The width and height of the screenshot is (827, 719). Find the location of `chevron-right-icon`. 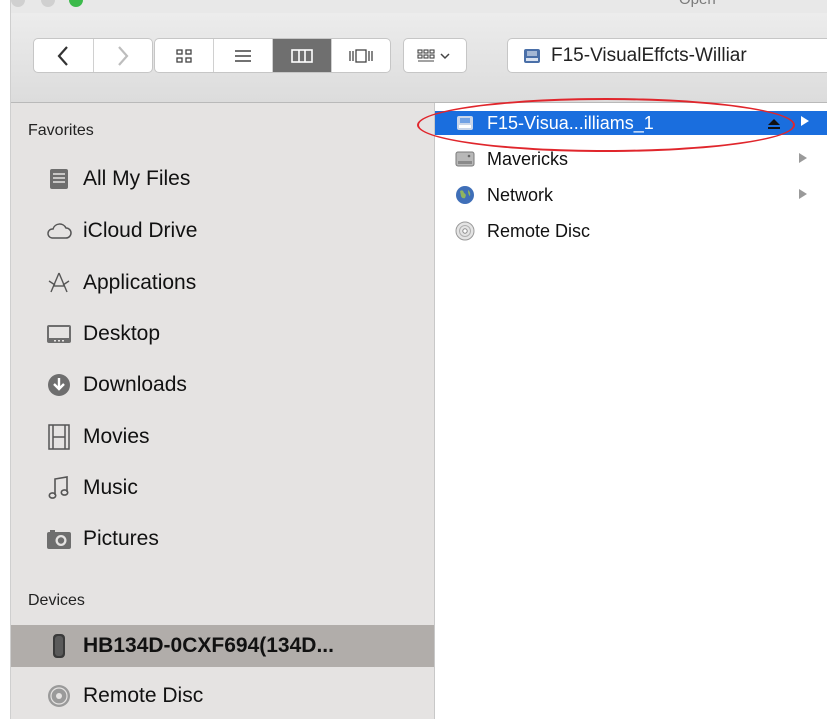

chevron-right-icon is located at coordinates (123, 55).